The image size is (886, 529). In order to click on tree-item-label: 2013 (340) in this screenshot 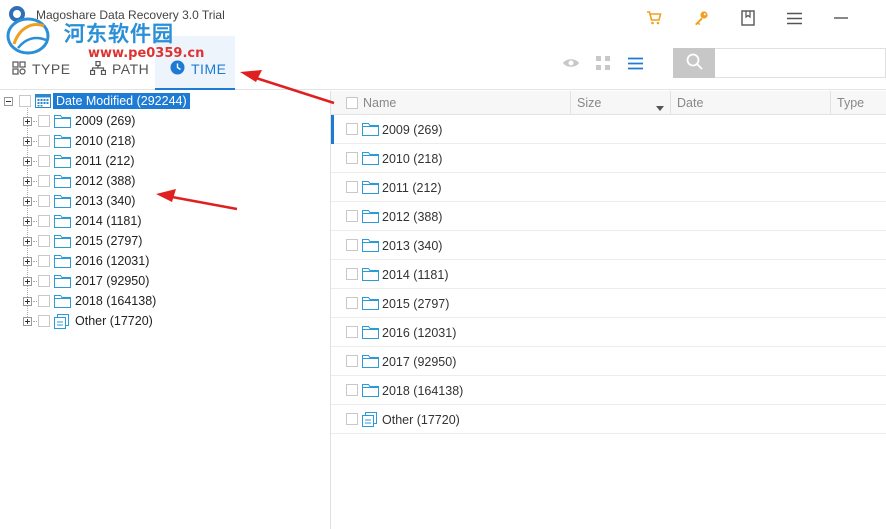, I will do `click(105, 201)`.